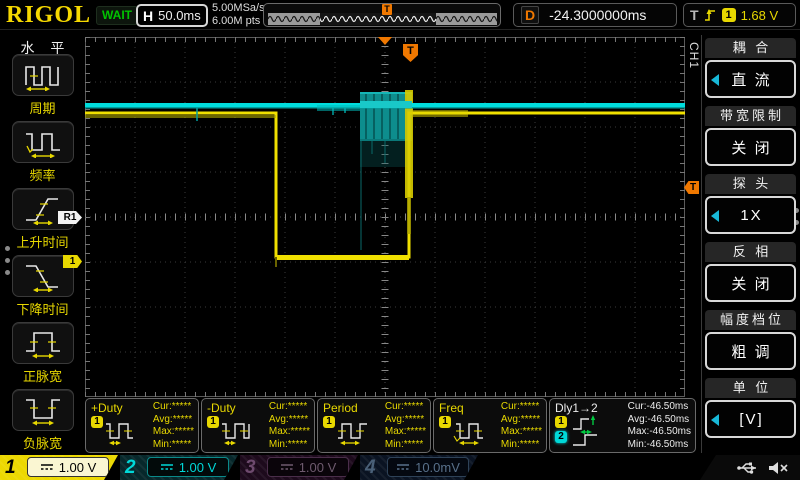  Describe the element at coordinates (148, 15) in the screenshot. I see `horizontal-label: H` at that location.